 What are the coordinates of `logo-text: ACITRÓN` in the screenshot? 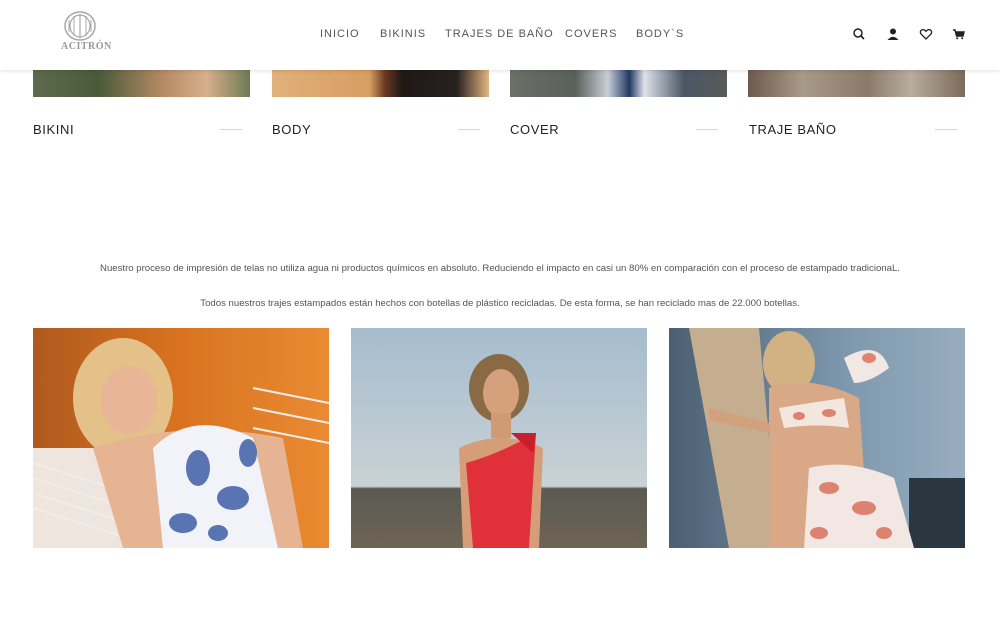 It's located at (86, 46).